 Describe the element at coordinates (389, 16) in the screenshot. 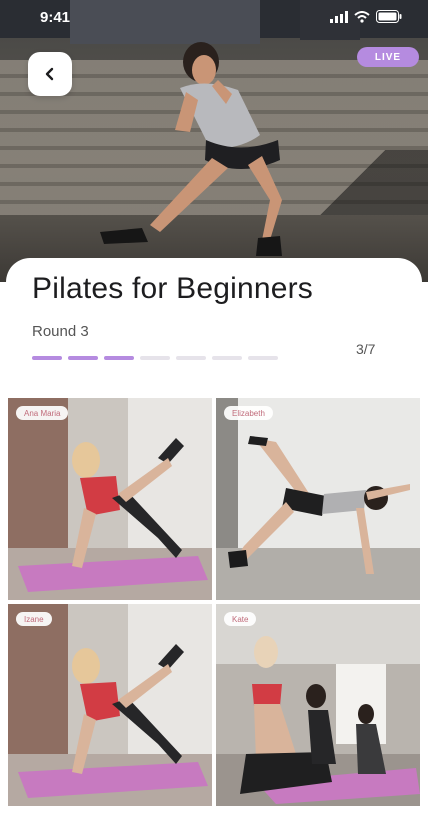

I see `battery-icon` at that location.